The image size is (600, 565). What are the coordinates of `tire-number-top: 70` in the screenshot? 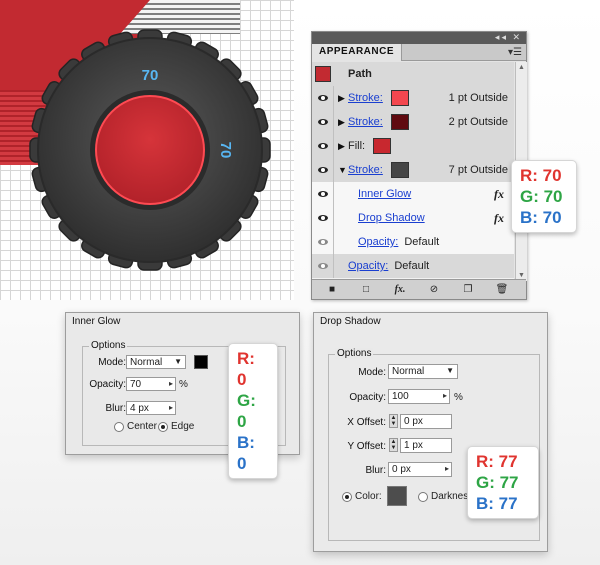 It's located at (150, 75).